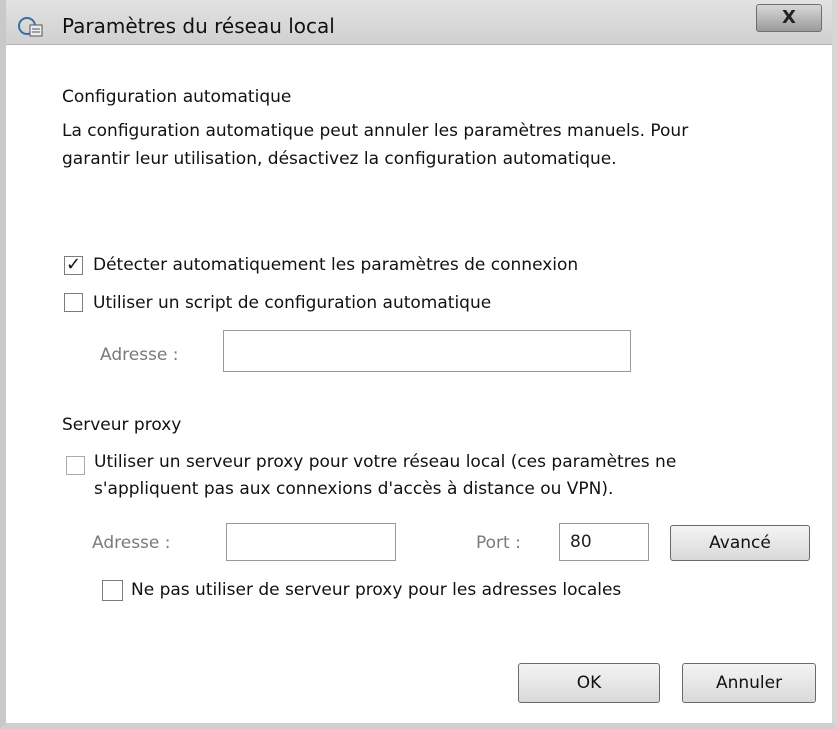 The width and height of the screenshot is (838, 729). What do you see at coordinates (498, 543) in the screenshot?
I see `port-label: Port :` at bounding box center [498, 543].